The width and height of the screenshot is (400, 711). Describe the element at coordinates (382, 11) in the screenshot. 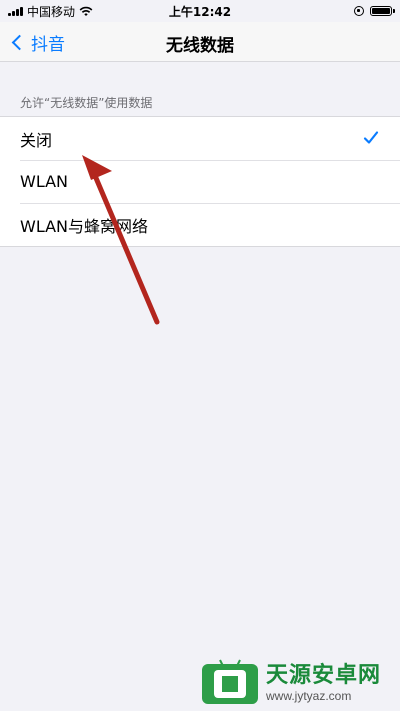

I see `battery-icon` at that location.